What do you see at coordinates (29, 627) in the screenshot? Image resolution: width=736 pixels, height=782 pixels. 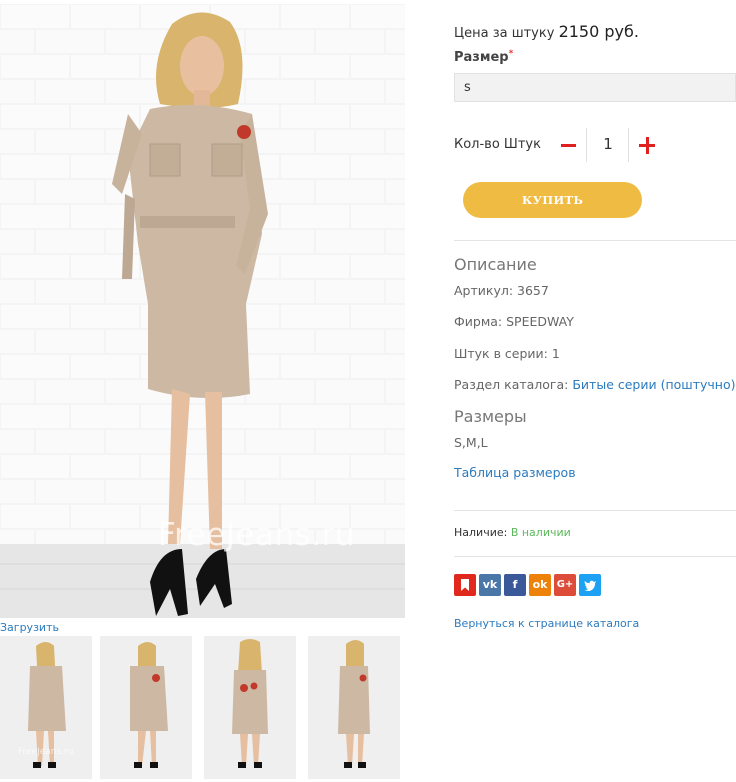 I see `upload-link: Загрузить` at bounding box center [29, 627].